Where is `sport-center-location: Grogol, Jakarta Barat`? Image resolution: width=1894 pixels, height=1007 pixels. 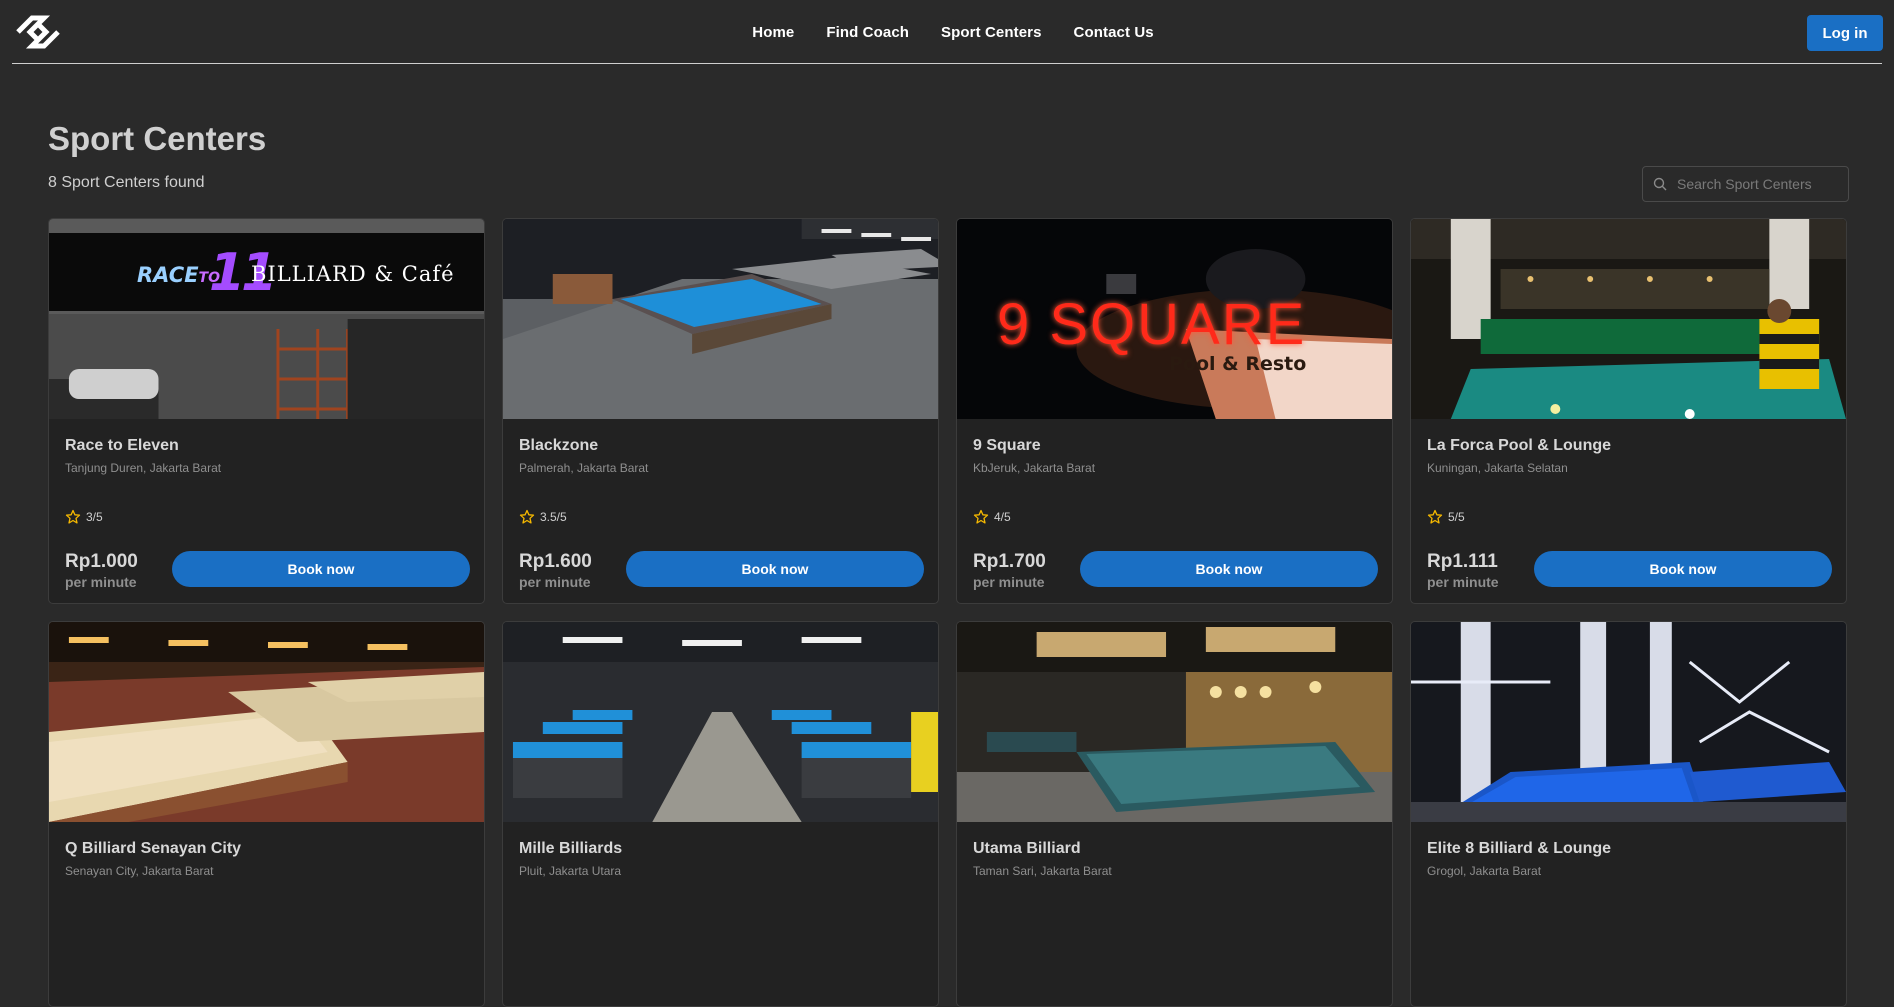
sport-center-location: Grogol, Jakarta Barat is located at coordinates (1484, 871).